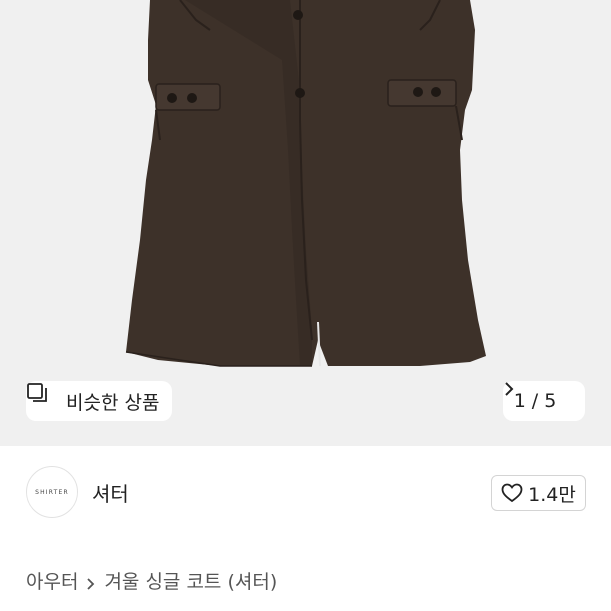 This screenshot has height=611, width=611. I want to click on similar-items-label: 비슷한 상품, so click(113, 402).